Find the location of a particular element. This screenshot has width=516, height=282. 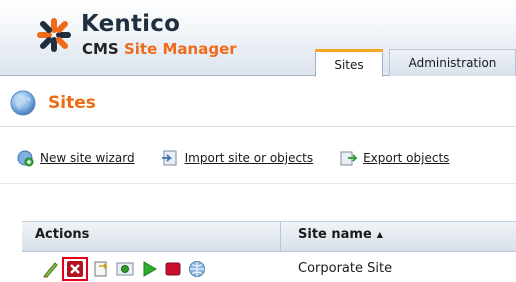

new-site-wizard-link: New site wizard is located at coordinates (75, 158).